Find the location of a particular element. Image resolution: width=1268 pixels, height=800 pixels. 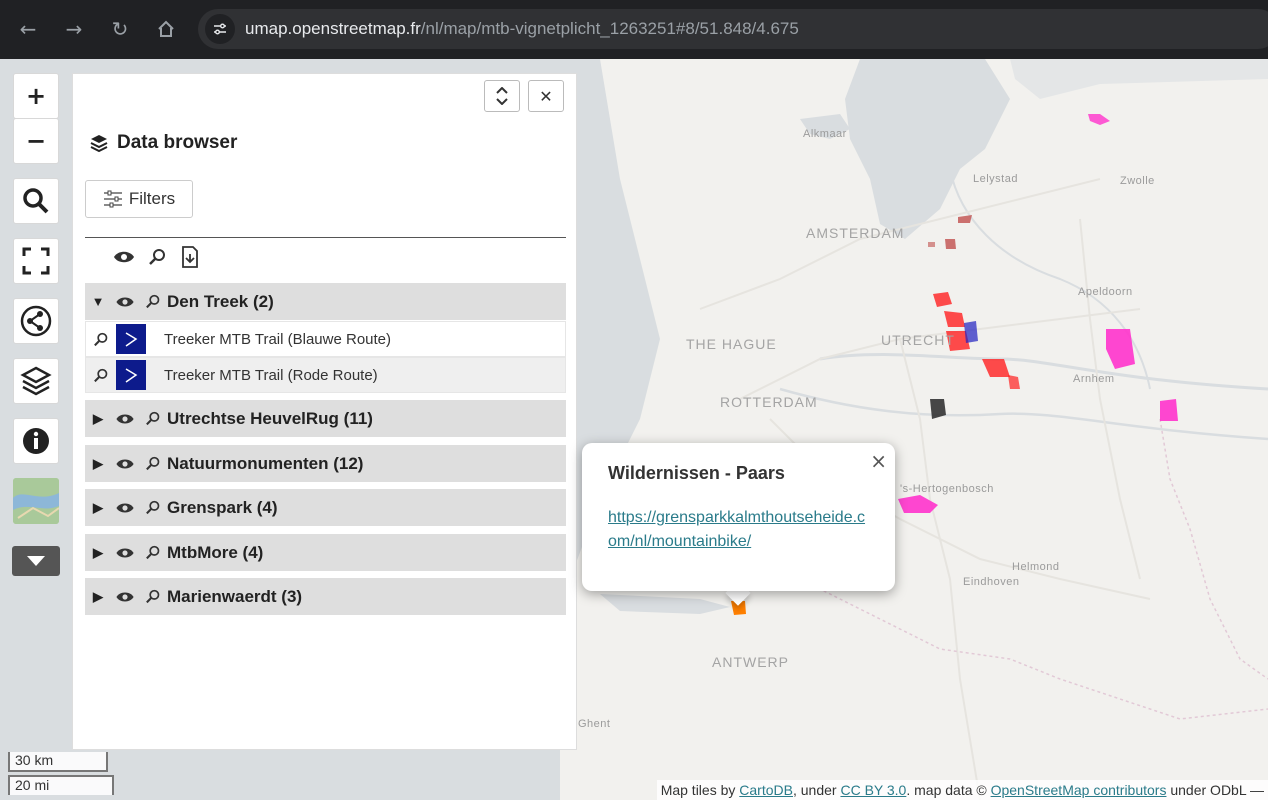

feature-label: Treeker MTB Trail (Blauwe Route) is located at coordinates (278, 339).